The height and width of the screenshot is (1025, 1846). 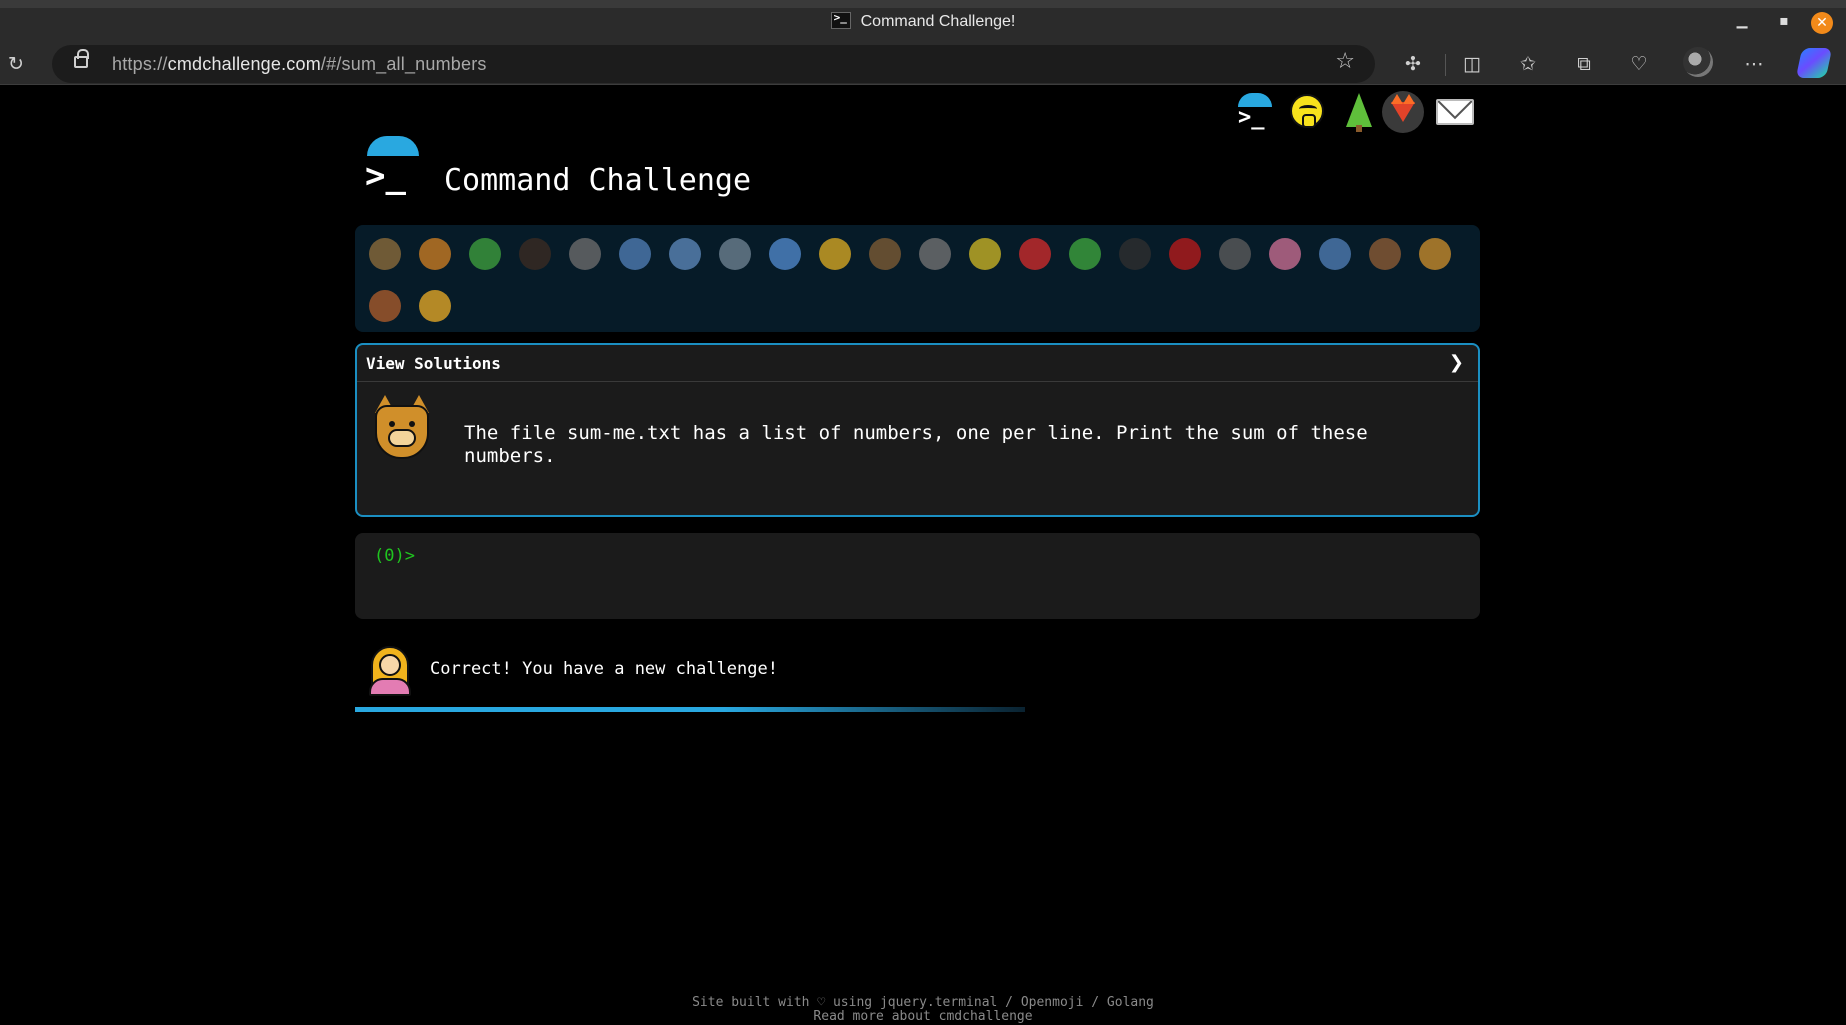 I want to click on envelope-icon, so click(x=1455, y=112).